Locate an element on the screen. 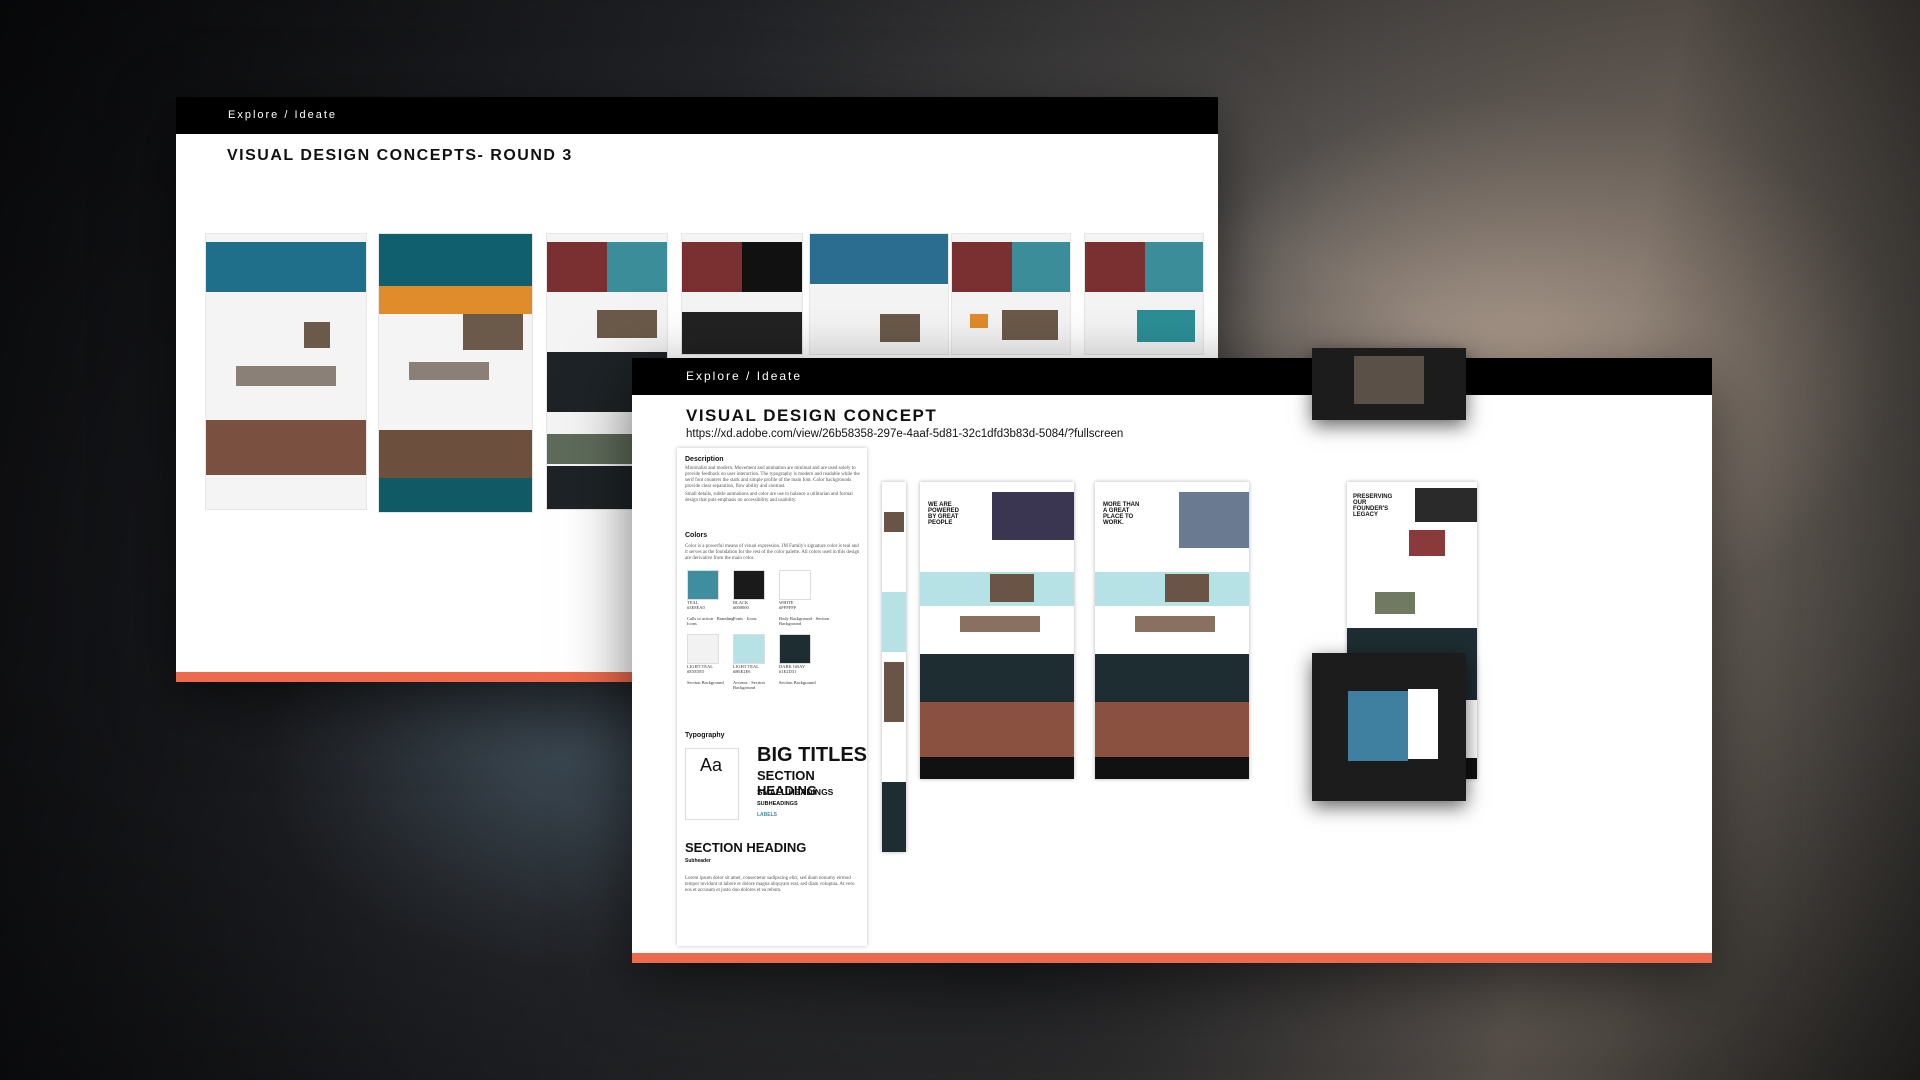  color-swatch-white is located at coordinates (795, 585).